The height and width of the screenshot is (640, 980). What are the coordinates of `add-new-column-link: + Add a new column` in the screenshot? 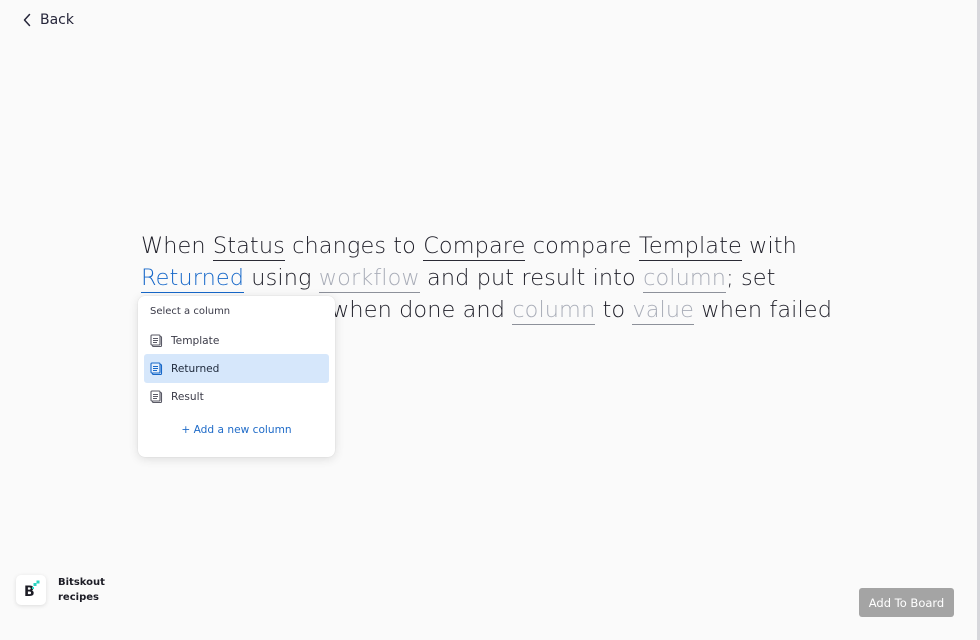 It's located at (236, 430).